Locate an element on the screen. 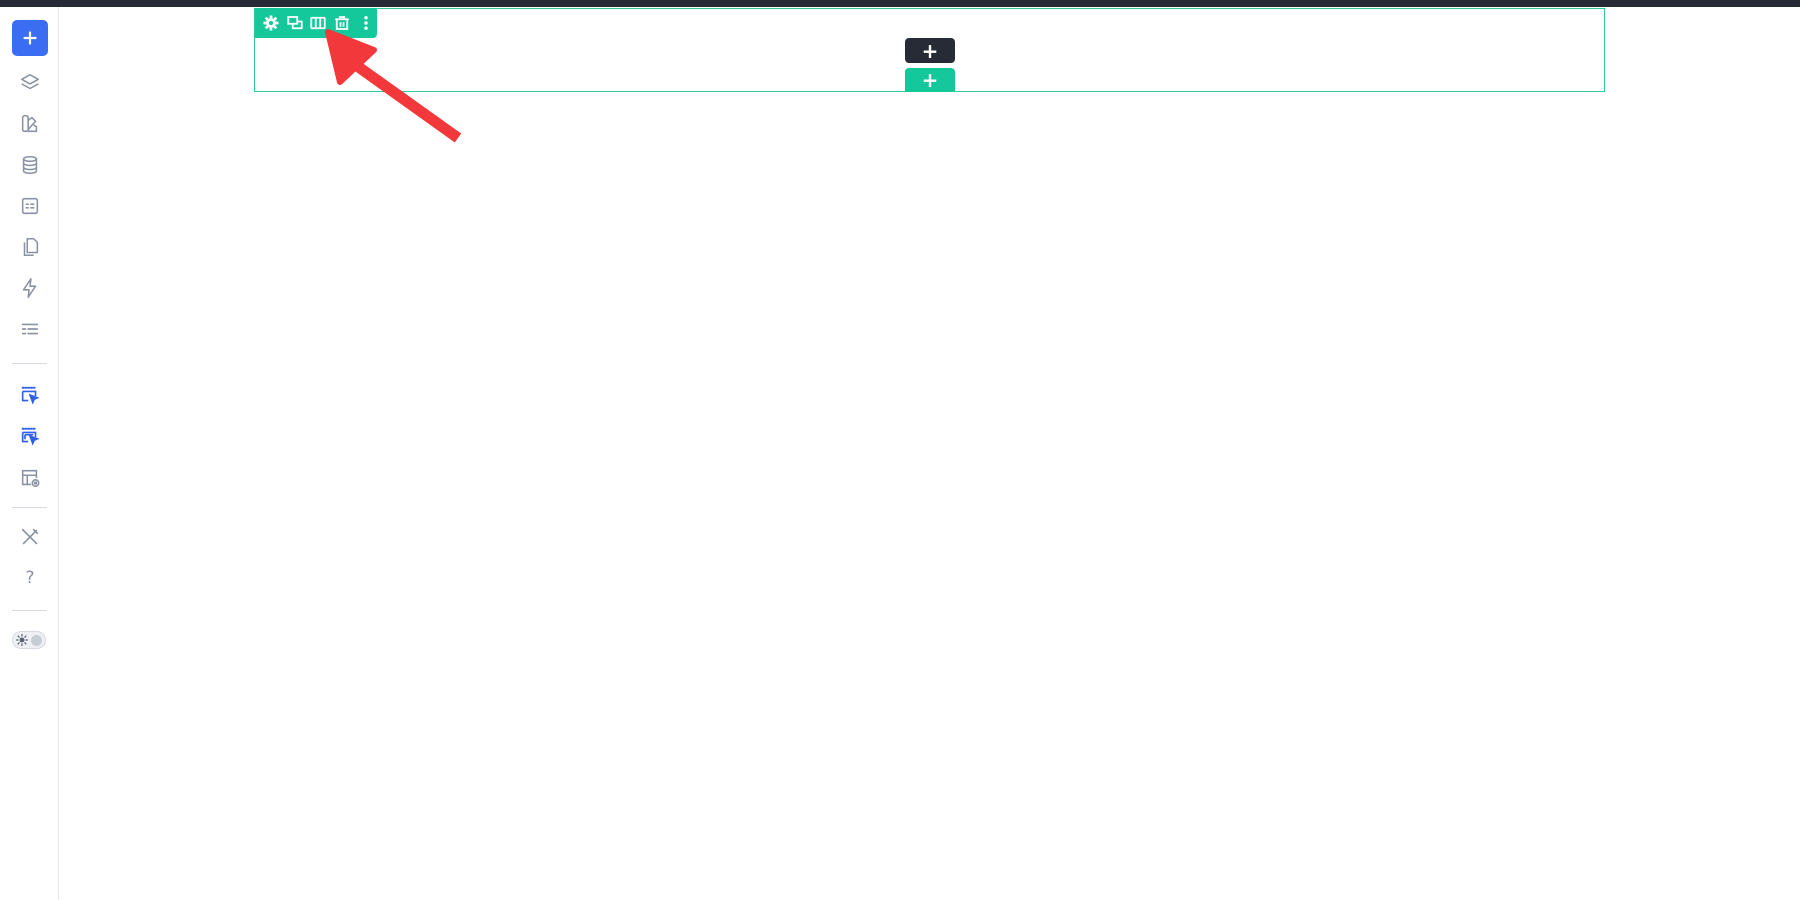 The width and height of the screenshot is (1800, 900). select-parent-icon is located at coordinates (30, 436).